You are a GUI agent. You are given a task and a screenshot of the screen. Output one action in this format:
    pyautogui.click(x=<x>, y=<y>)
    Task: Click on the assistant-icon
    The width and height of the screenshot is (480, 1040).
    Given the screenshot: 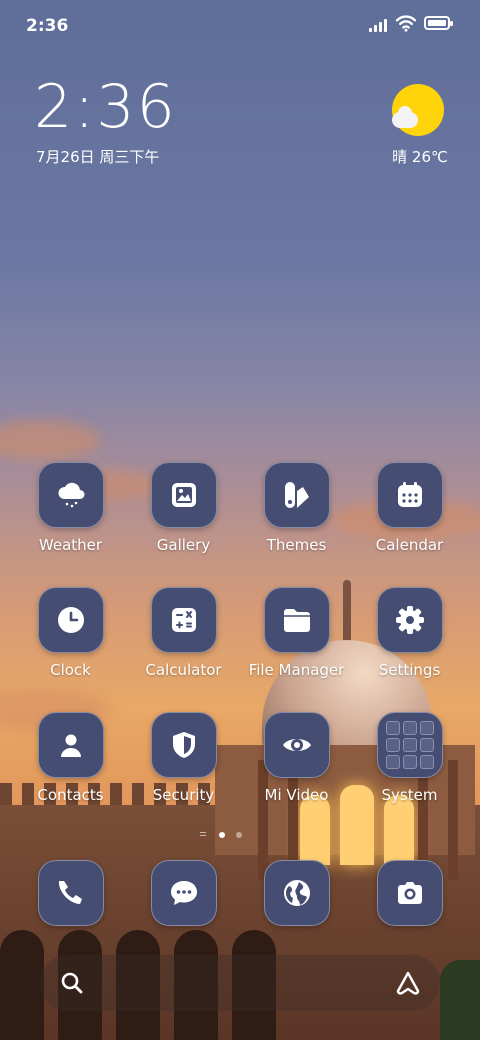 What is the action you would take?
    pyautogui.click(x=408, y=983)
    